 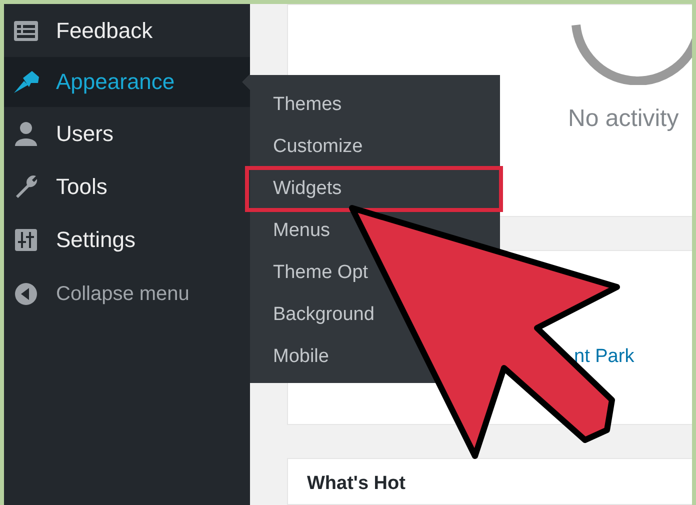 What do you see at coordinates (26, 133) in the screenshot?
I see `user-icon` at bounding box center [26, 133].